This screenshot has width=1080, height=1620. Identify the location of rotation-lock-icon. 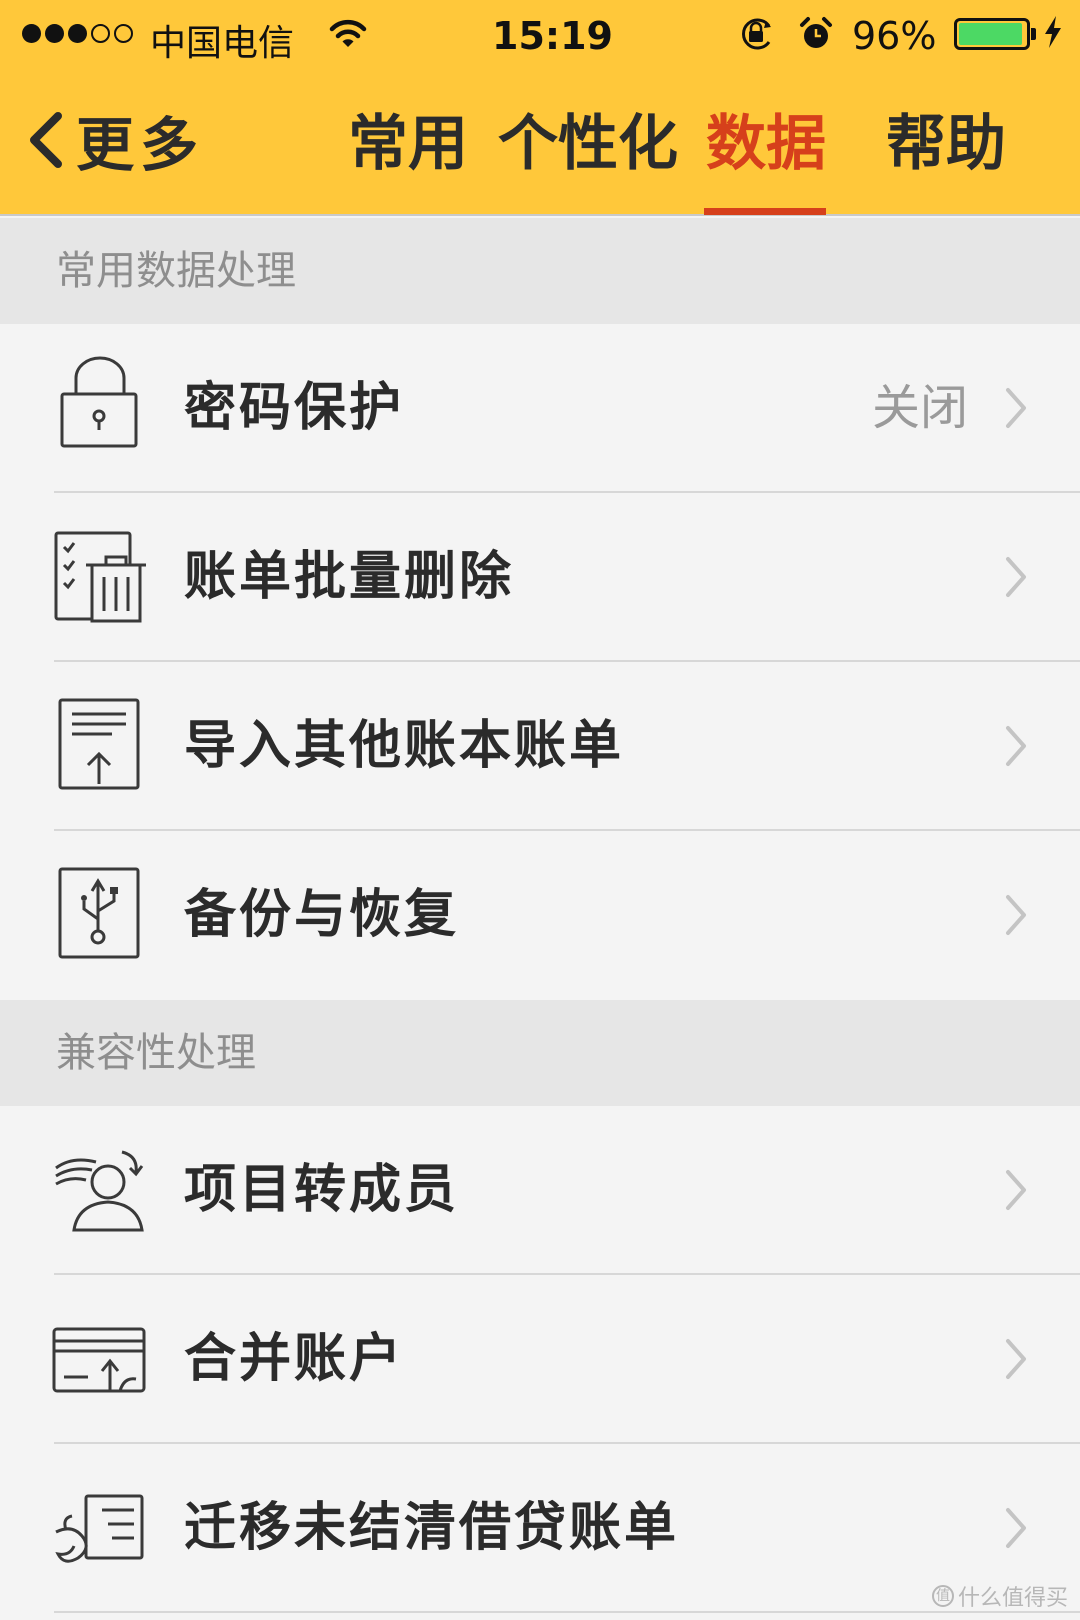
(756, 34).